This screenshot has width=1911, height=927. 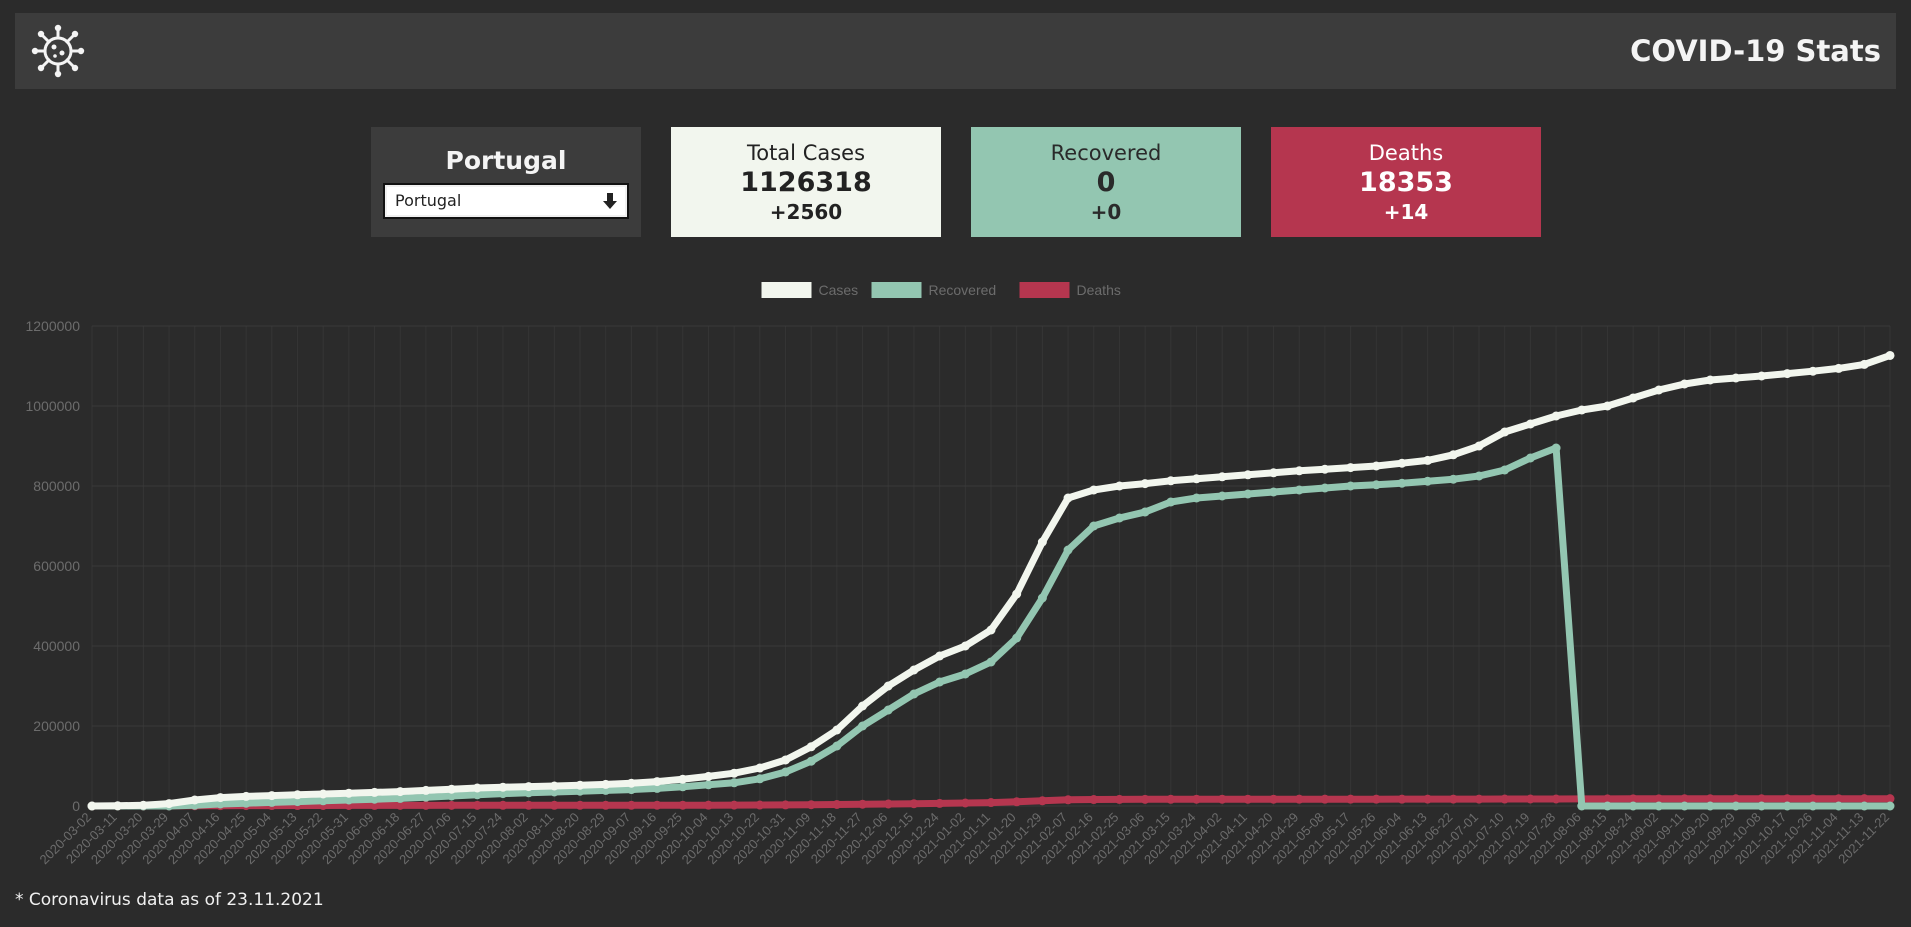 What do you see at coordinates (1406, 182) in the screenshot?
I see `deaths-card: Deaths 18353 +14` at bounding box center [1406, 182].